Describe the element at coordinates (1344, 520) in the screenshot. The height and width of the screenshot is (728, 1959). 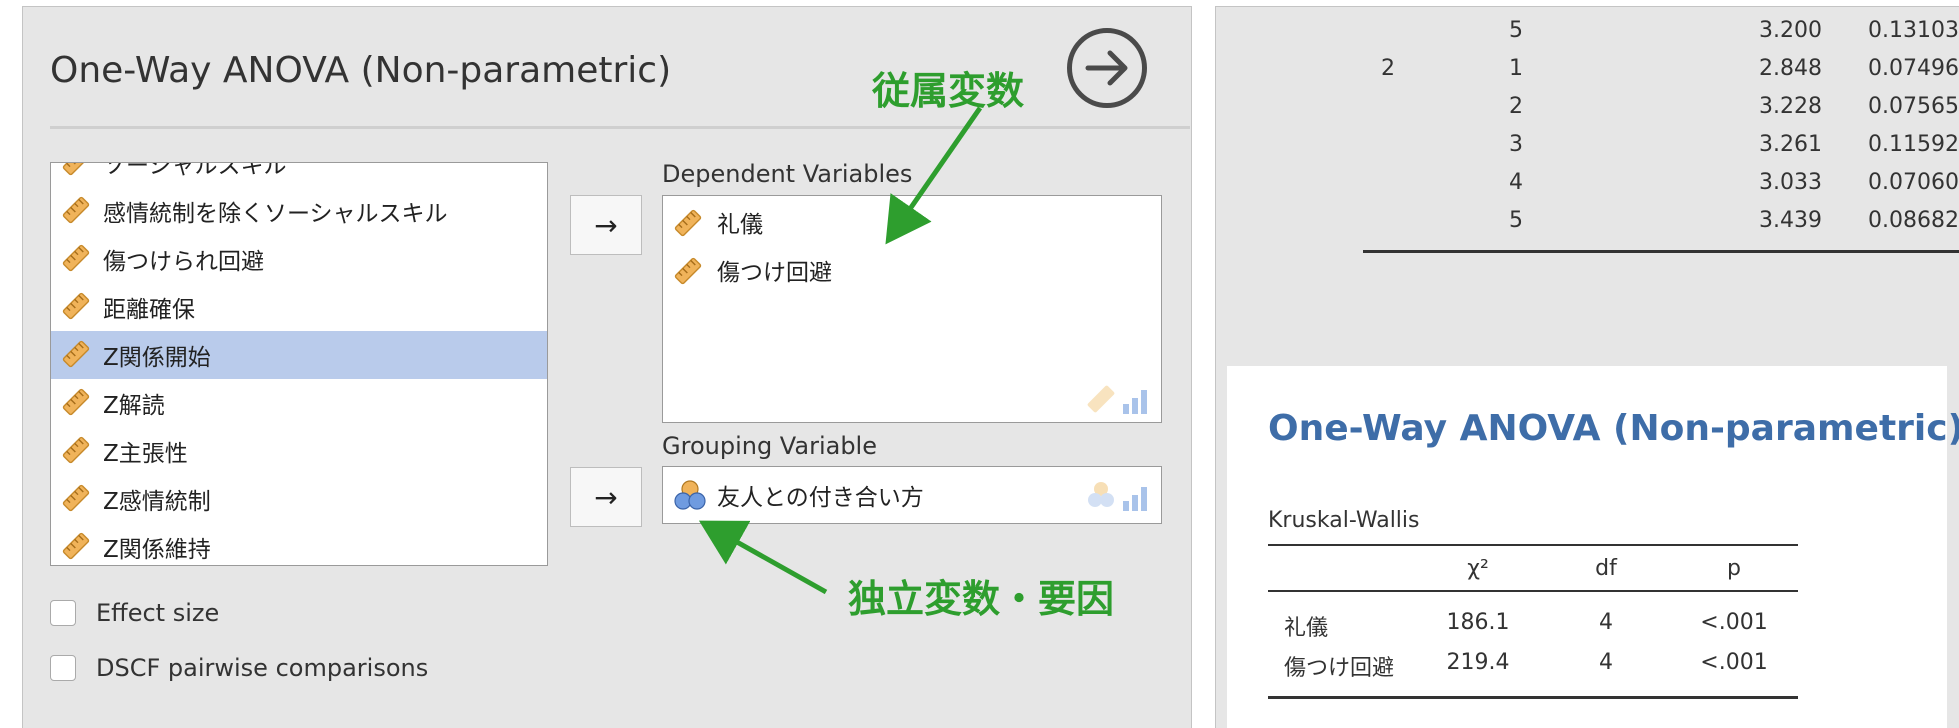
I see `kruskal-wallis-label: Kruskal-Wallis` at that location.